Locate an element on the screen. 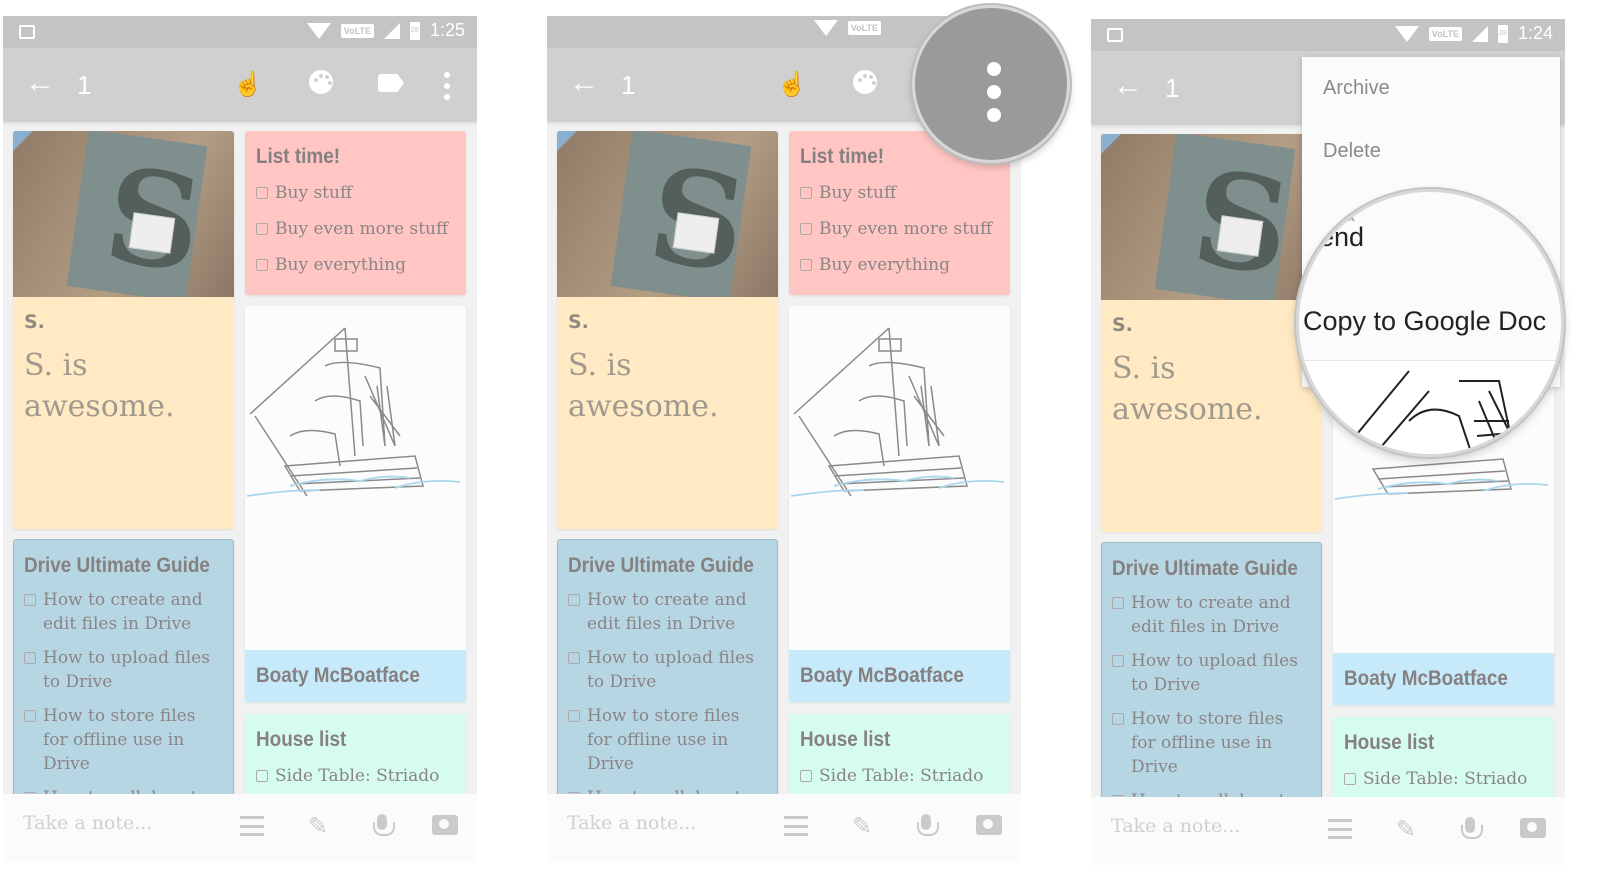 The height and width of the screenshot is (882, 1600). note-title: S. is located at coordinates (578, 322).